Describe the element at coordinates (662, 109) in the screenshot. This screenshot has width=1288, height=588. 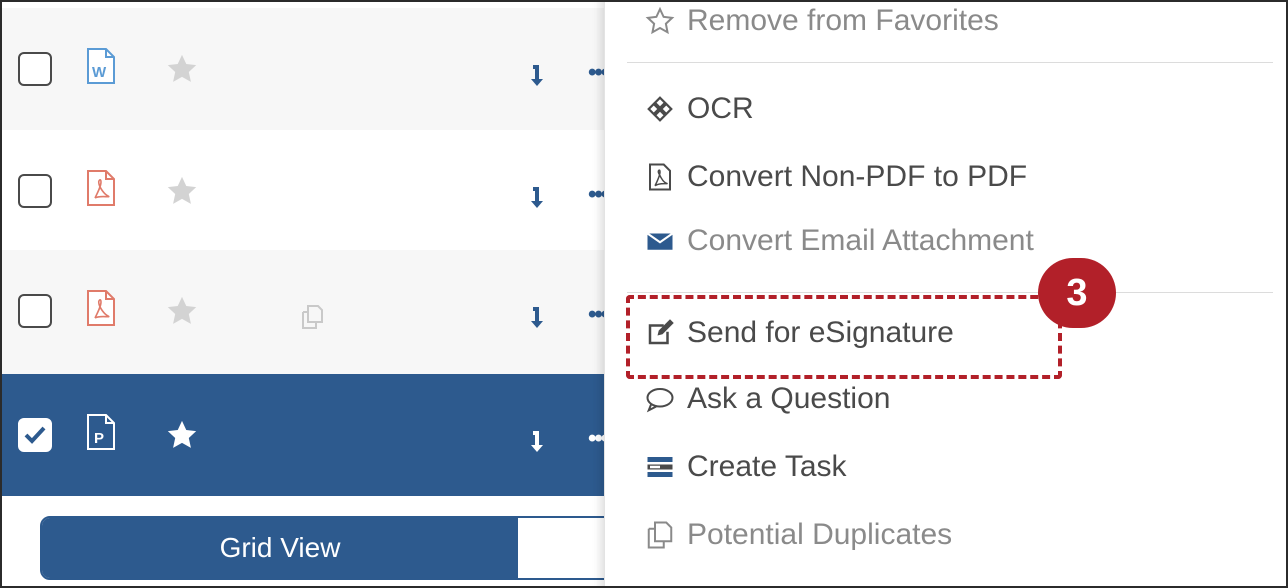
I see `crosshair-icon` at that location.